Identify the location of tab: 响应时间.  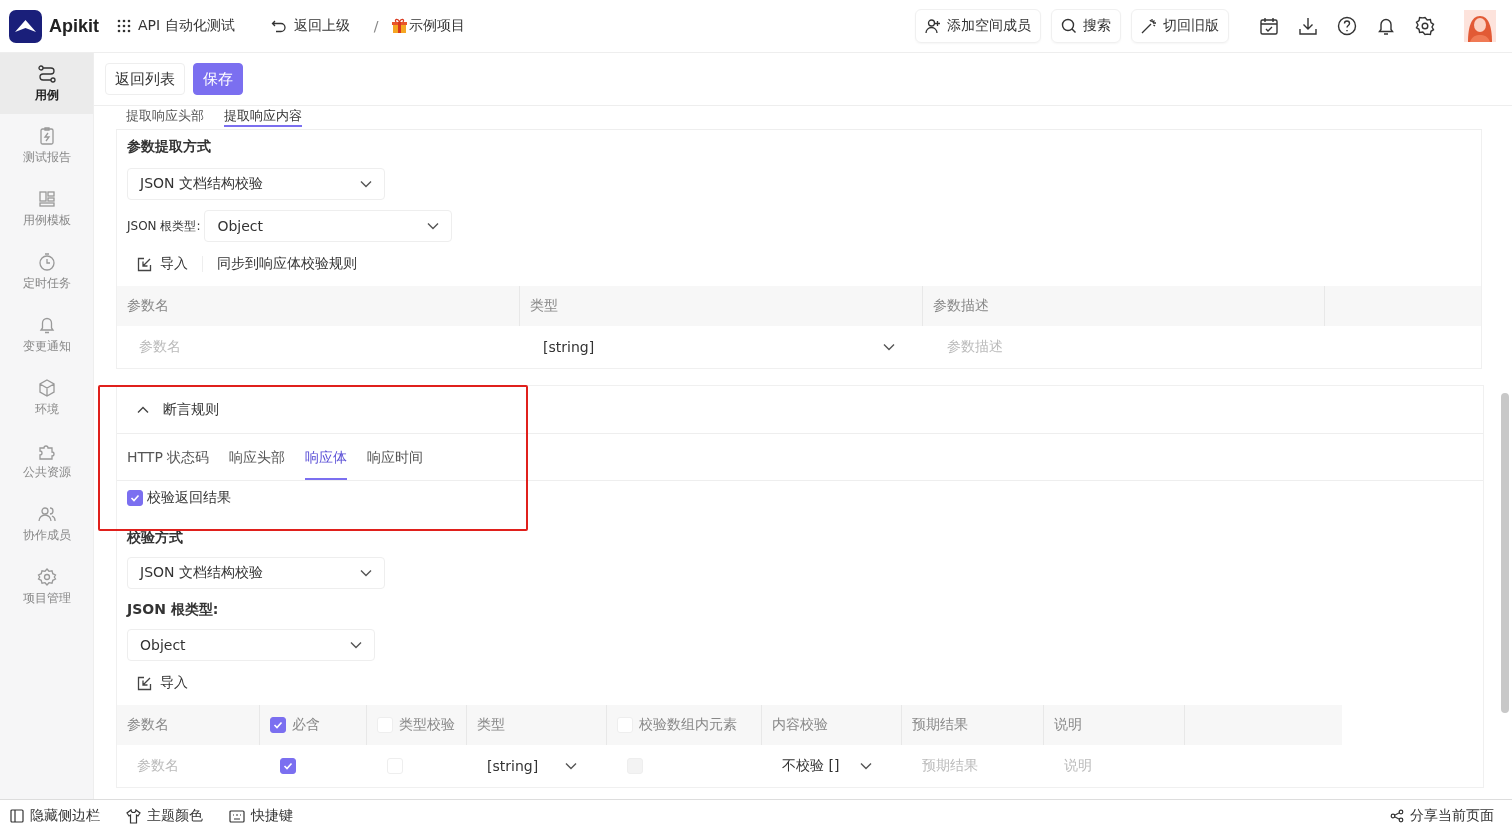
(395, 457).